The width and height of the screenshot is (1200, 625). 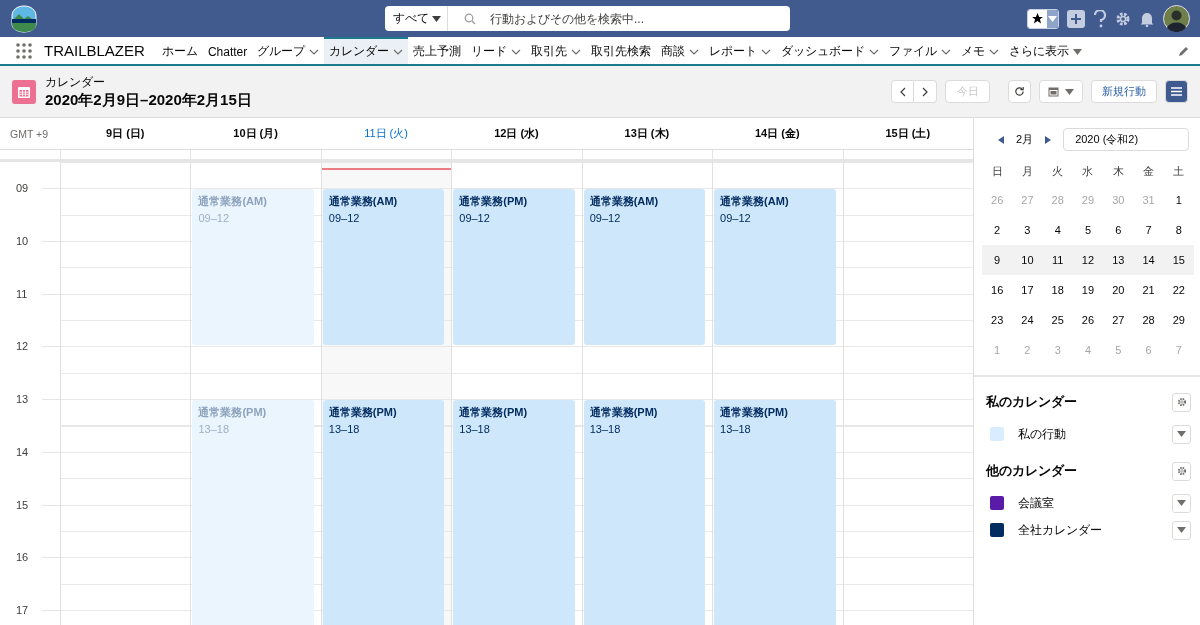 I want to click on previous-month-icon, so click(x=1001, y=139).